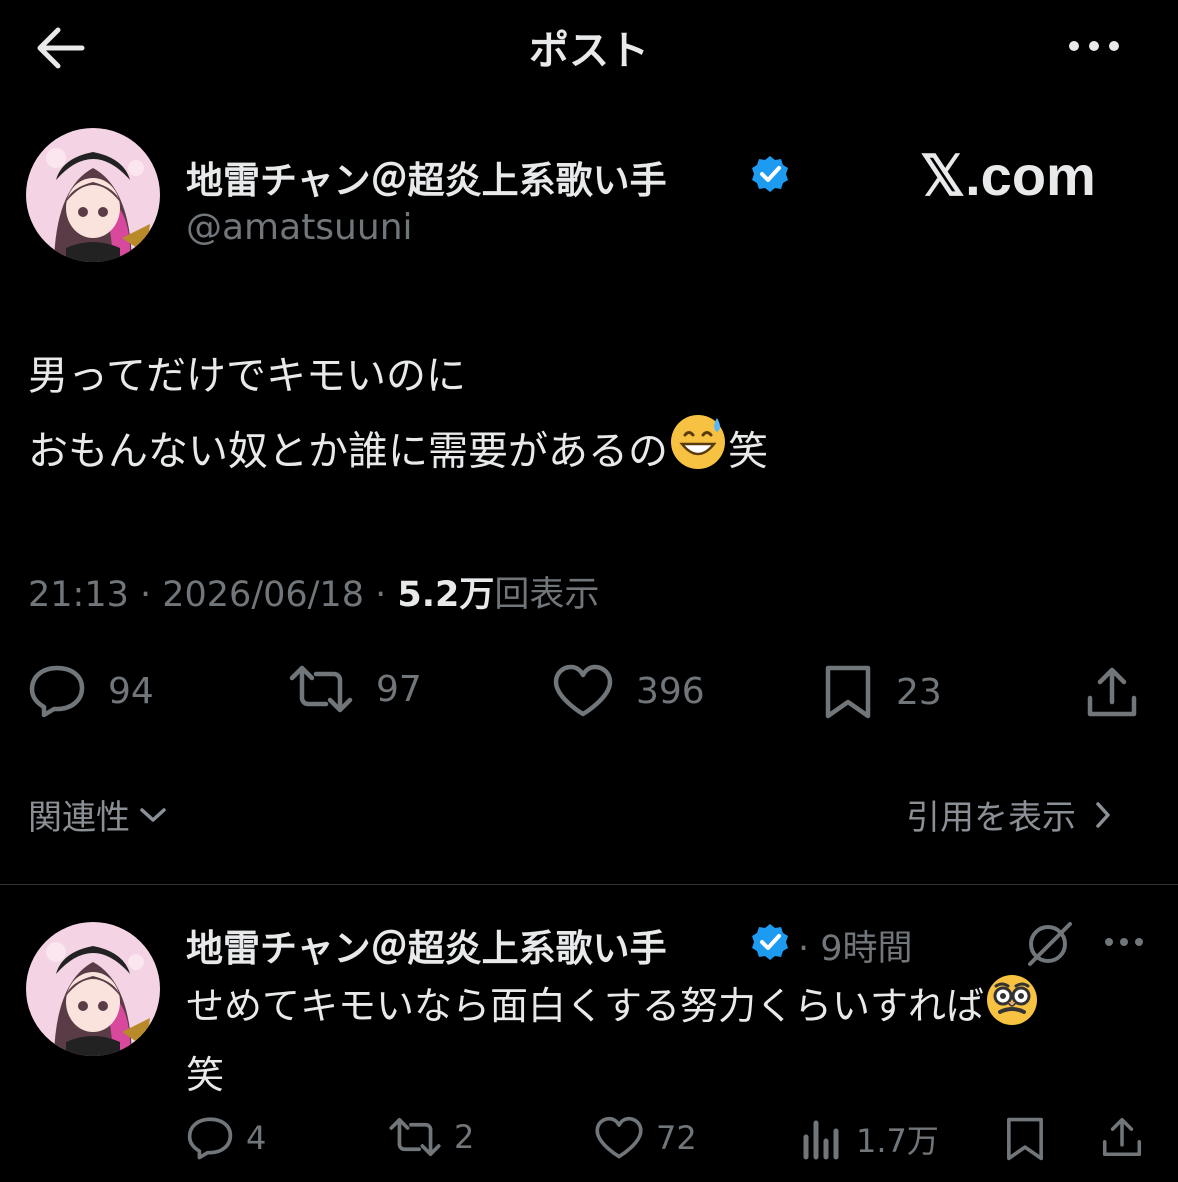  Describe the element at coordinates (882, 692) in the screenshot. I see `bookmark-button: 23` at that location.